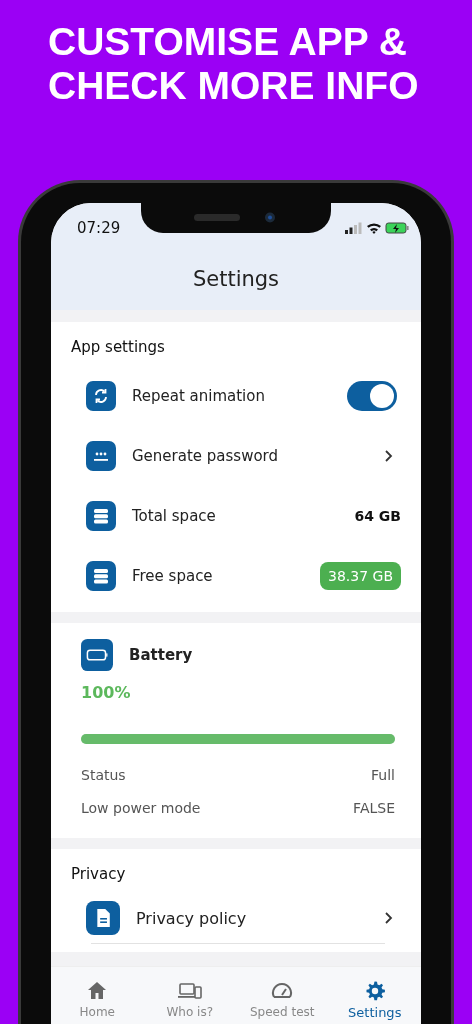 This screenshot has width=472, height=1024. I want to click on tab-item: Settings, so click(374, 995).